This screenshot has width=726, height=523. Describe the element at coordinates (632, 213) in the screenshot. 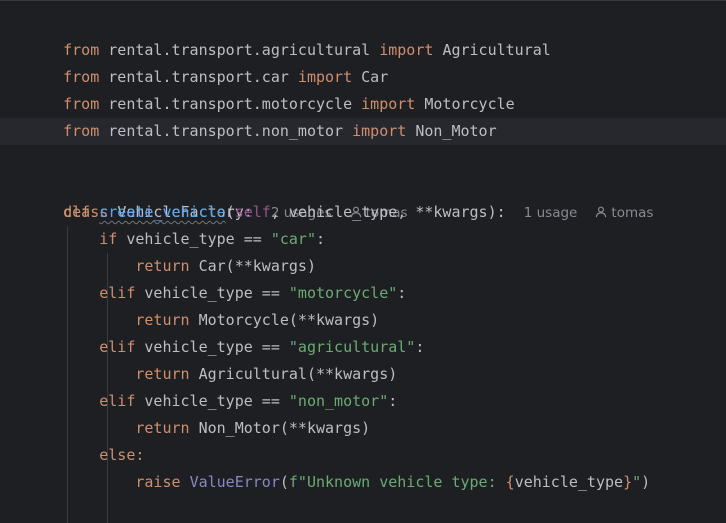

I see `author-name: tomas` at that location.